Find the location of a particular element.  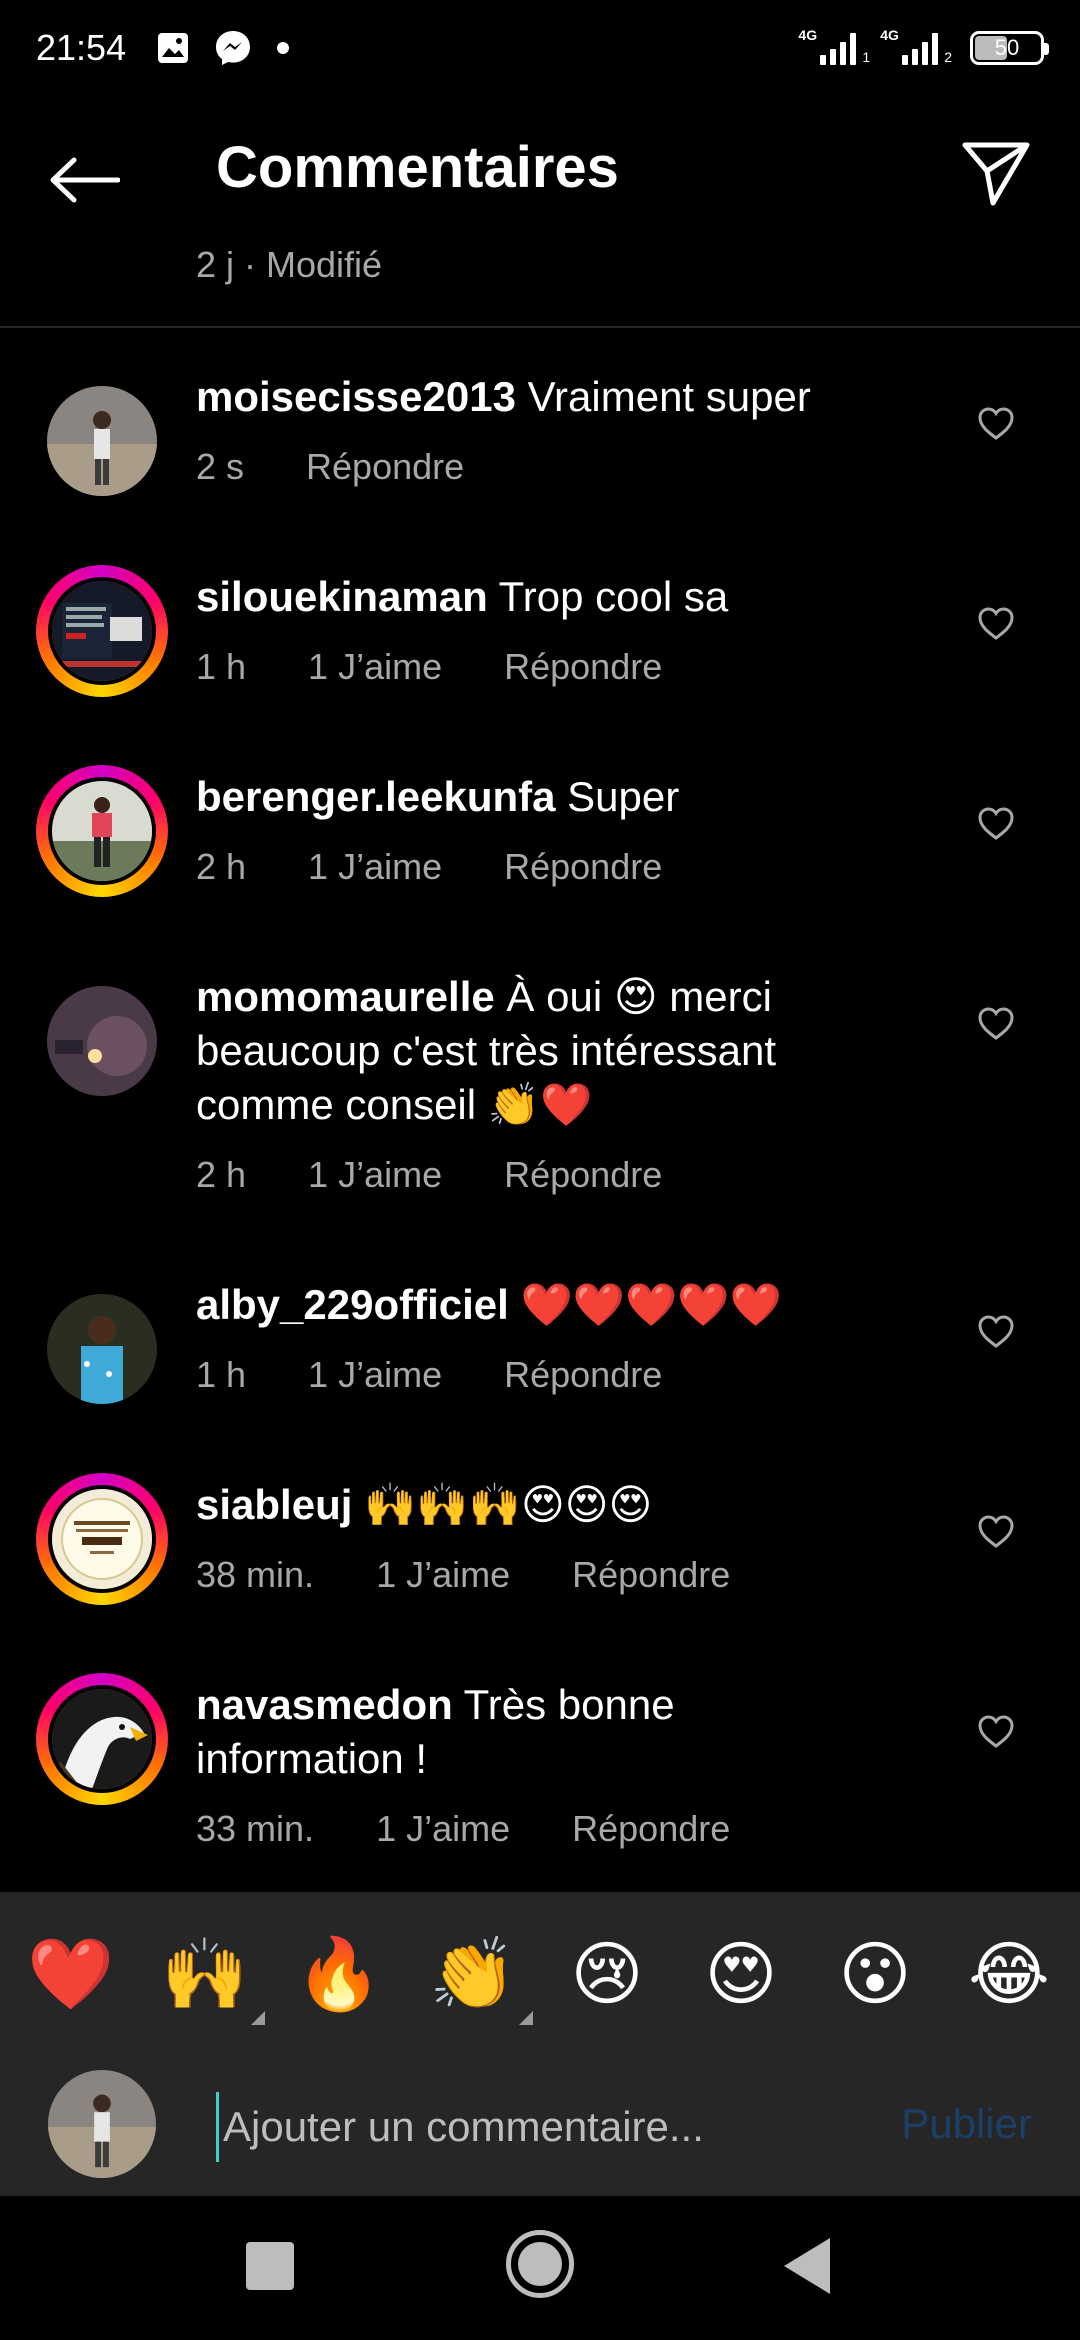

share-button is located at coordinates (996, 174).